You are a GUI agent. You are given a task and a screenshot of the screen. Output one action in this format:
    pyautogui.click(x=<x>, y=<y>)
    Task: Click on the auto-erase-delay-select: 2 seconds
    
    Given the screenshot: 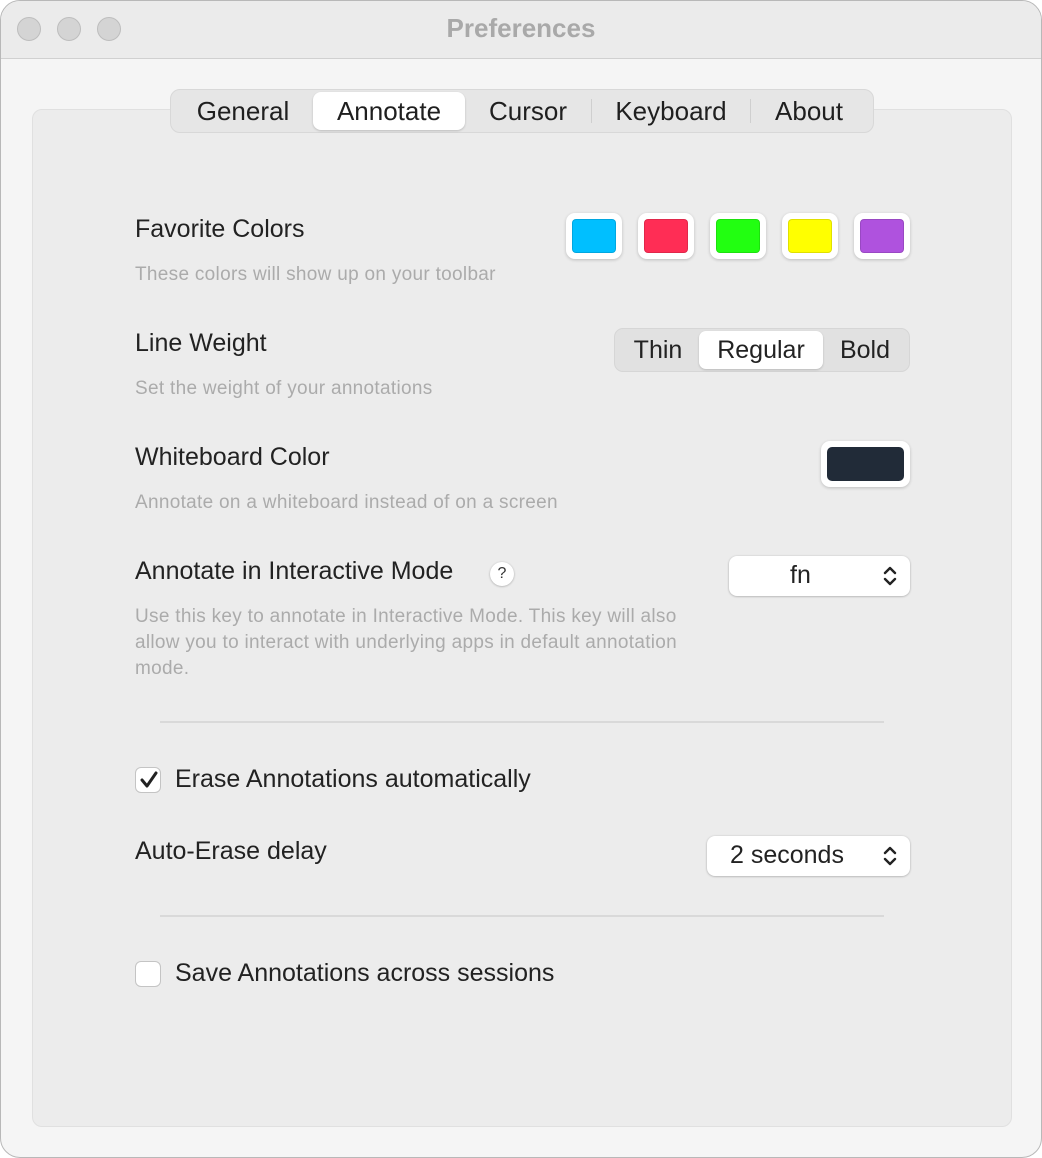 What is the action you would take?
    pyautogui.click(x=808, y=856)
    